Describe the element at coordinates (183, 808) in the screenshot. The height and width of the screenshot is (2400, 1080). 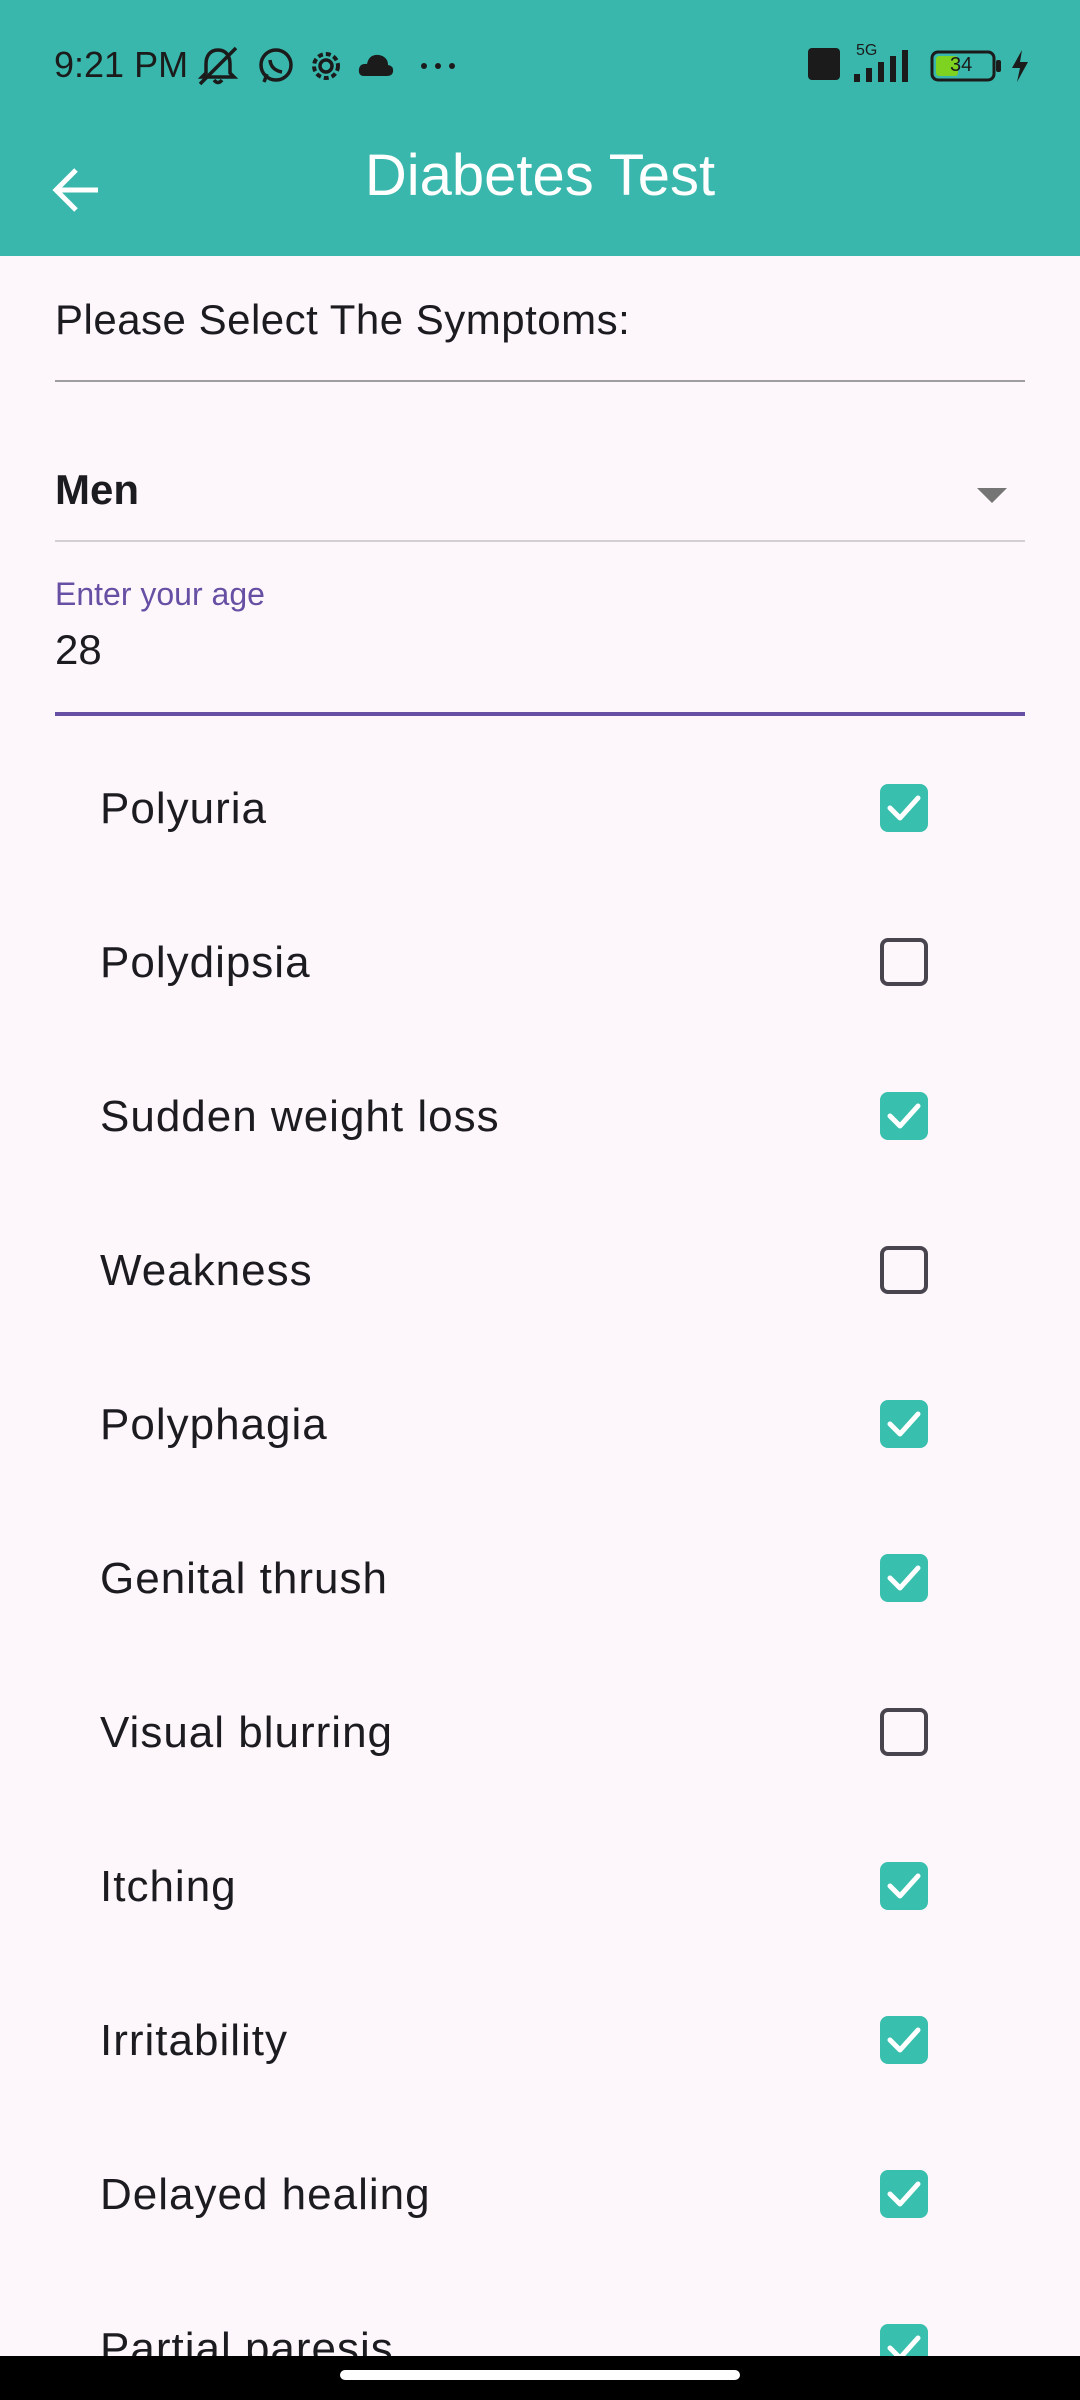
I see `symptom-label: Polyuria` at that location.